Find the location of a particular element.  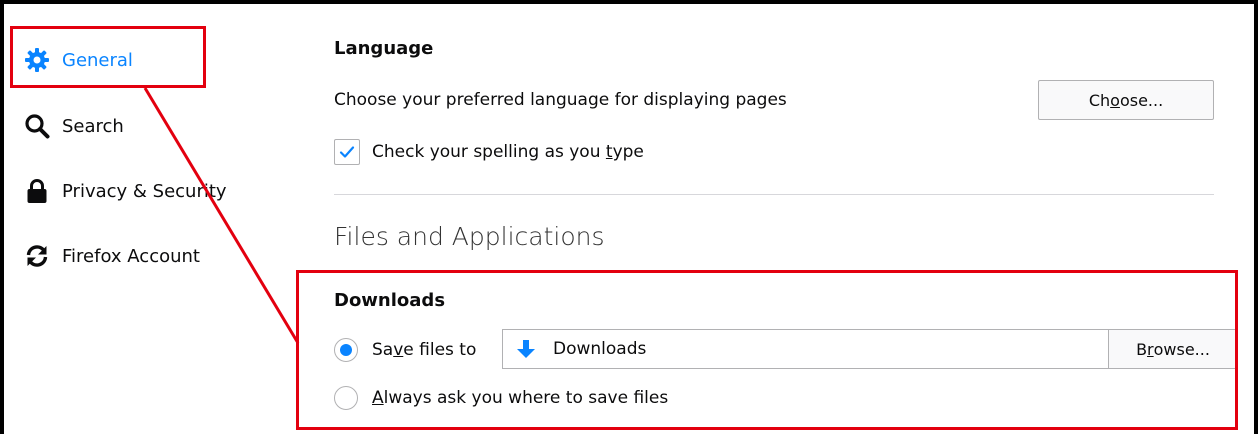

sidebar-item-label: Firefox Account is located at coordinates (131, 256).